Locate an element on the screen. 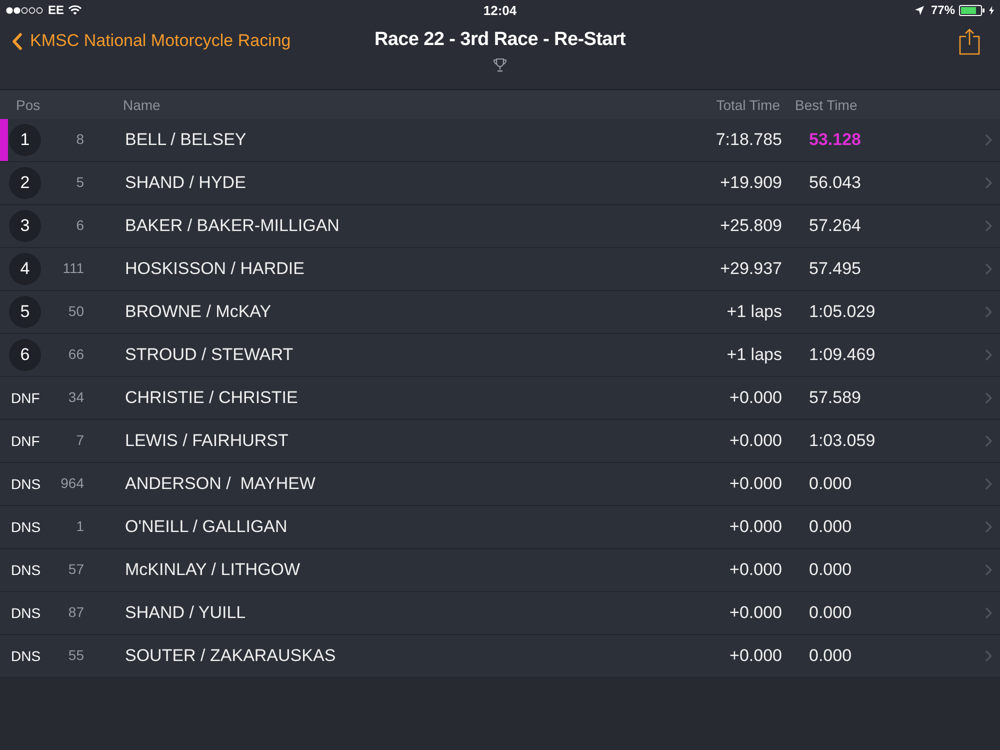 The width and height of the screenshot is (1000, 750). column-header: Pos is located at coordinates (28, 104).